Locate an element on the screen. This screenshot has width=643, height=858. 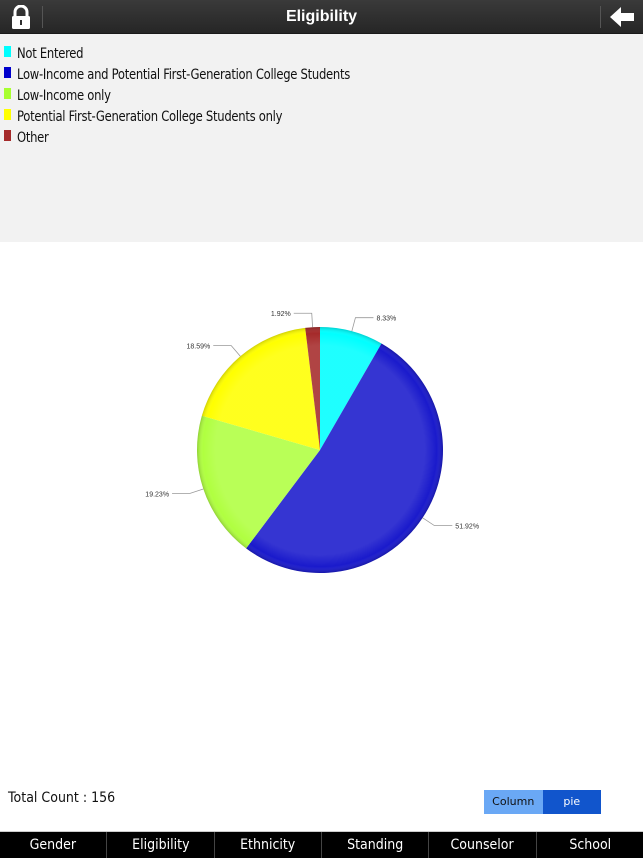
tab-label: Counselor is located at coordinates (482, 845).